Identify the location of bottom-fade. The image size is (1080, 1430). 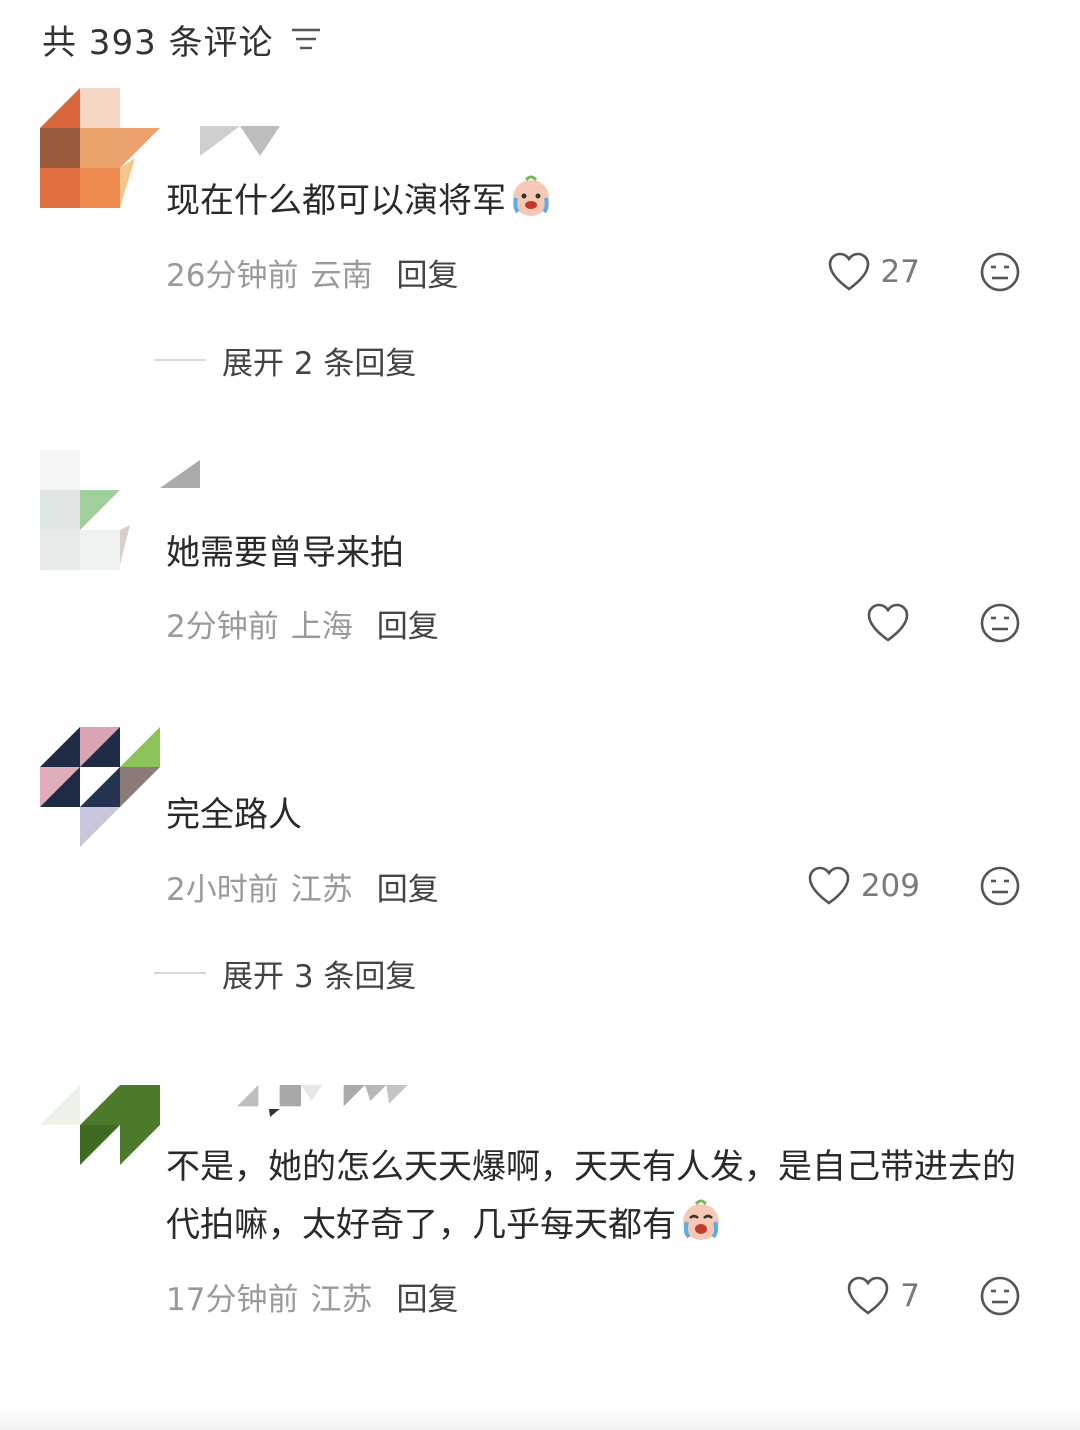
(540, 1417).